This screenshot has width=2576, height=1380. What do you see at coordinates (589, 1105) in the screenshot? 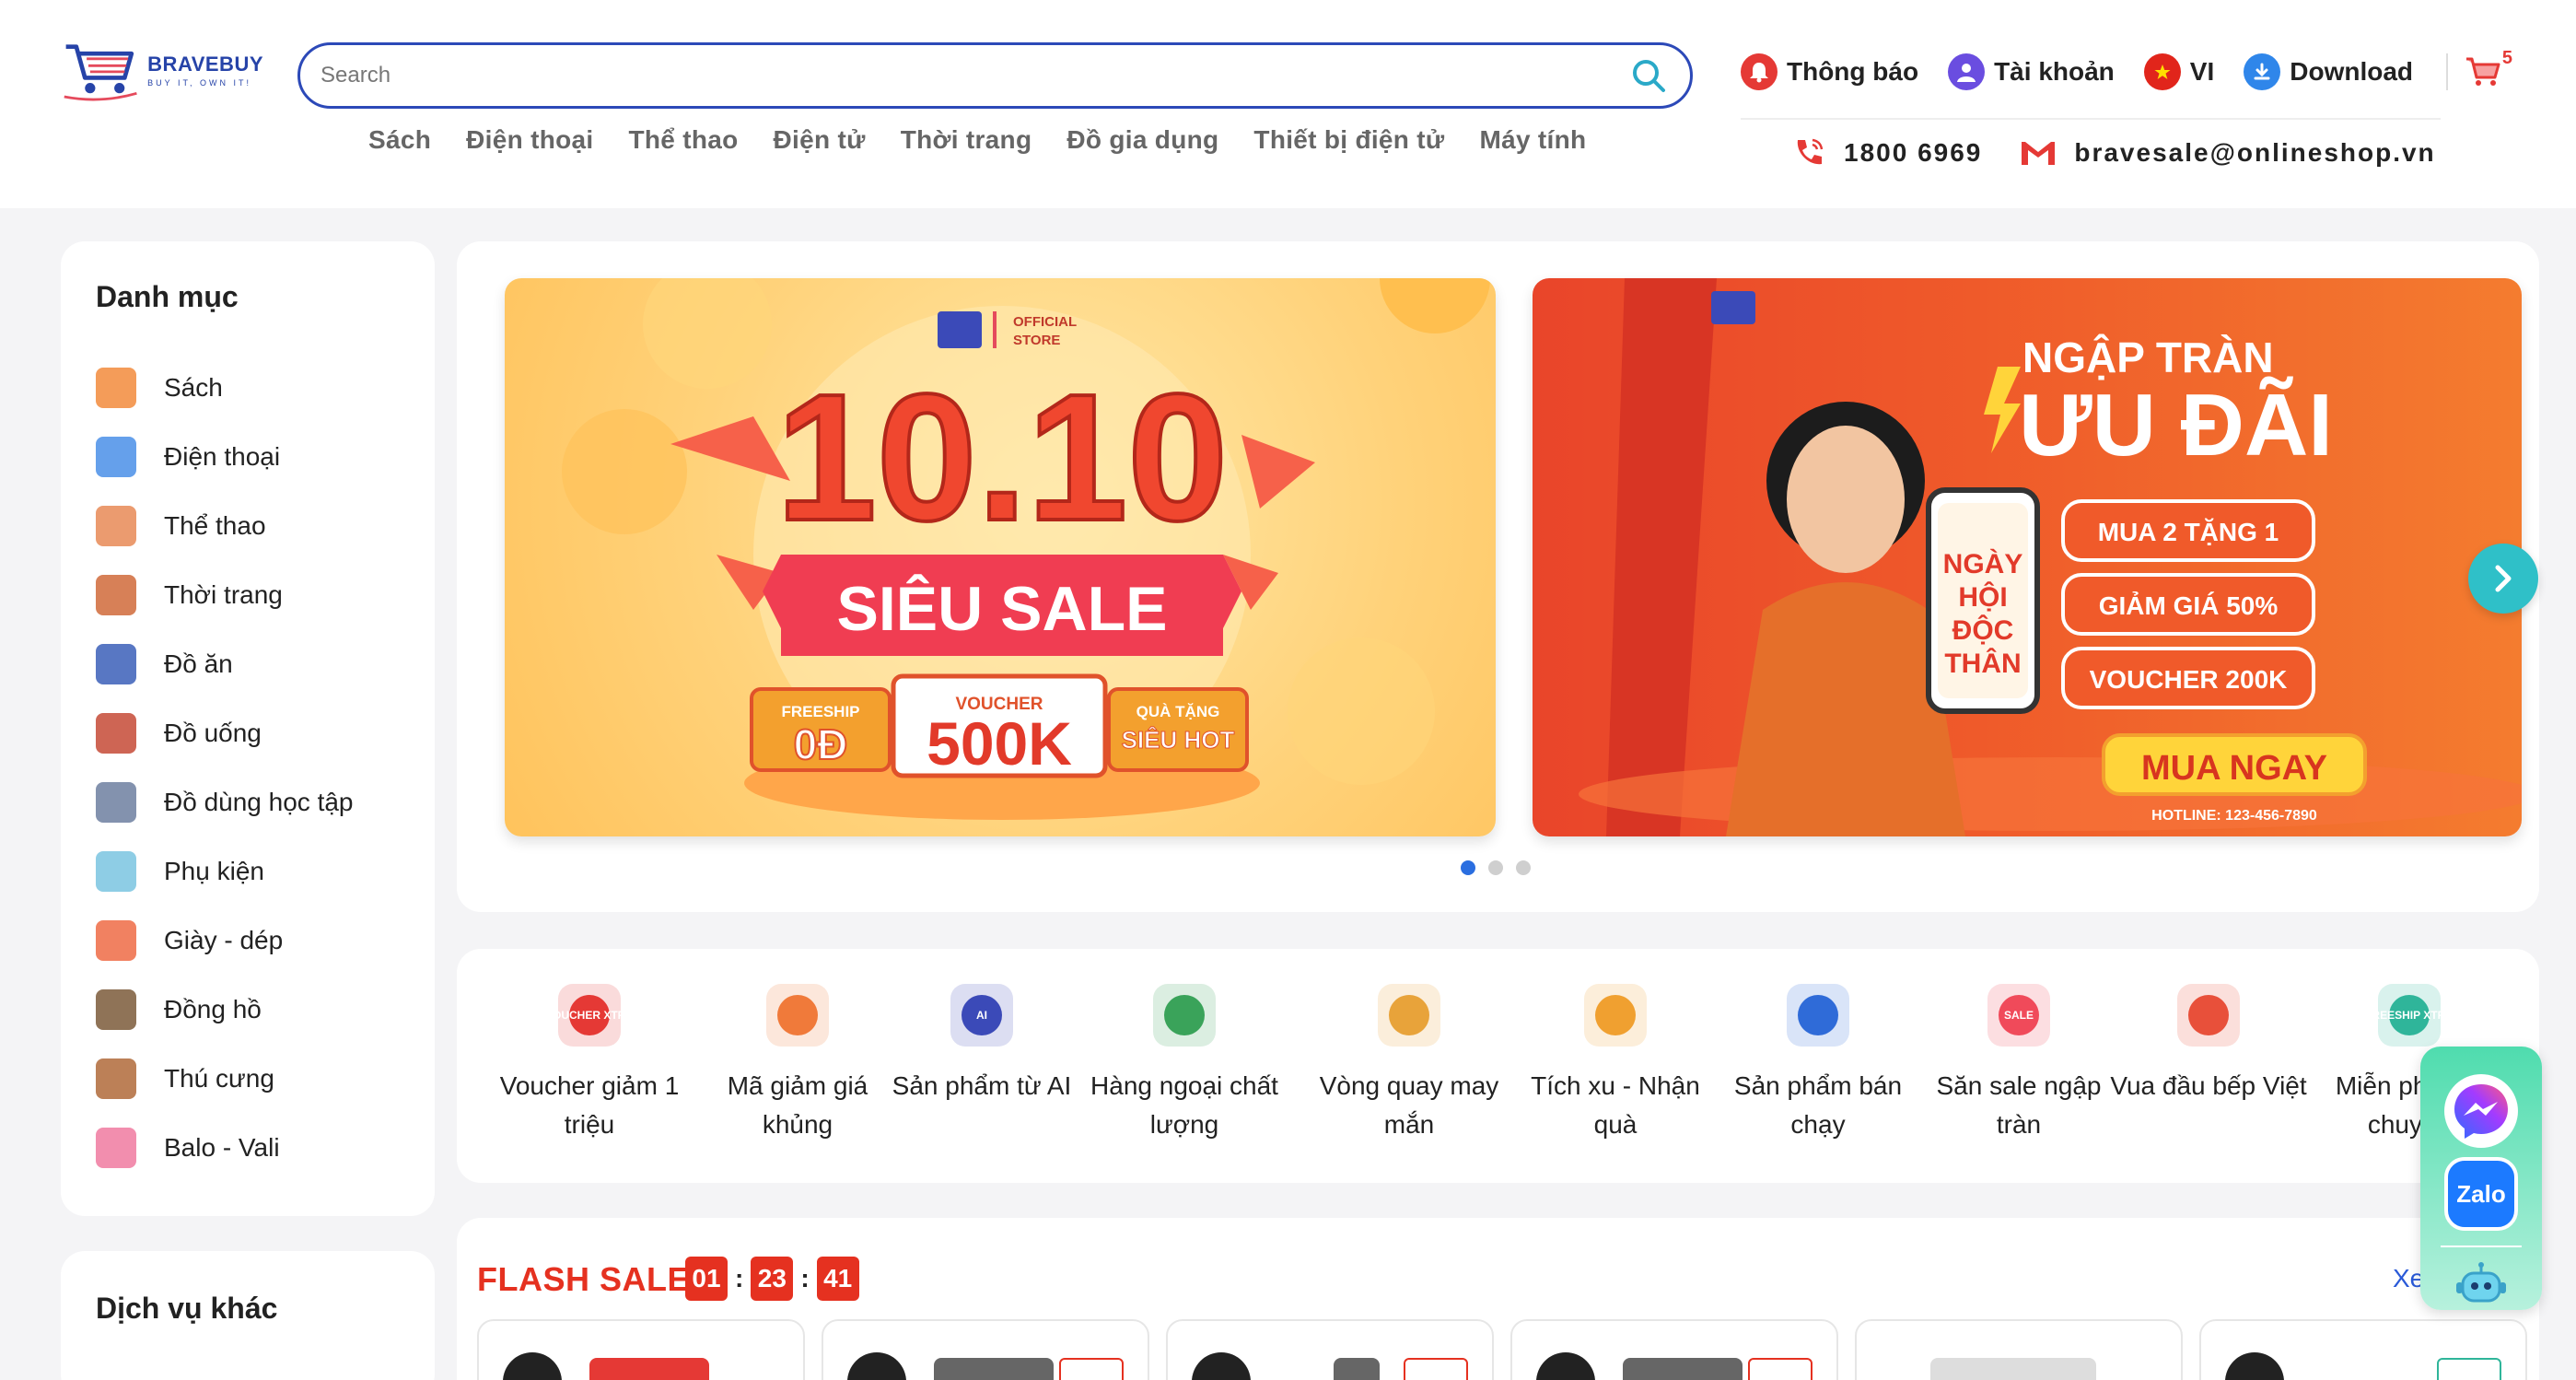
I see `quick-link-label: Voucher giảm 1 triệu` at bounding box center [589, 1105].